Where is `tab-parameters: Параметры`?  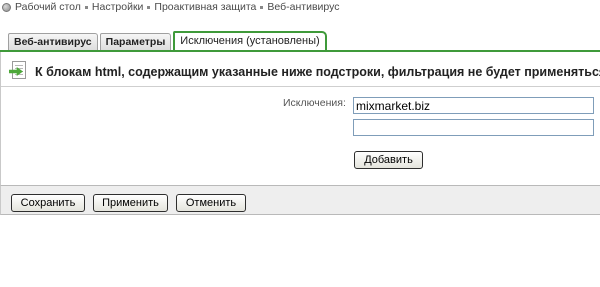
tab-parameters: Параметры is located at coordinates (135, 42).